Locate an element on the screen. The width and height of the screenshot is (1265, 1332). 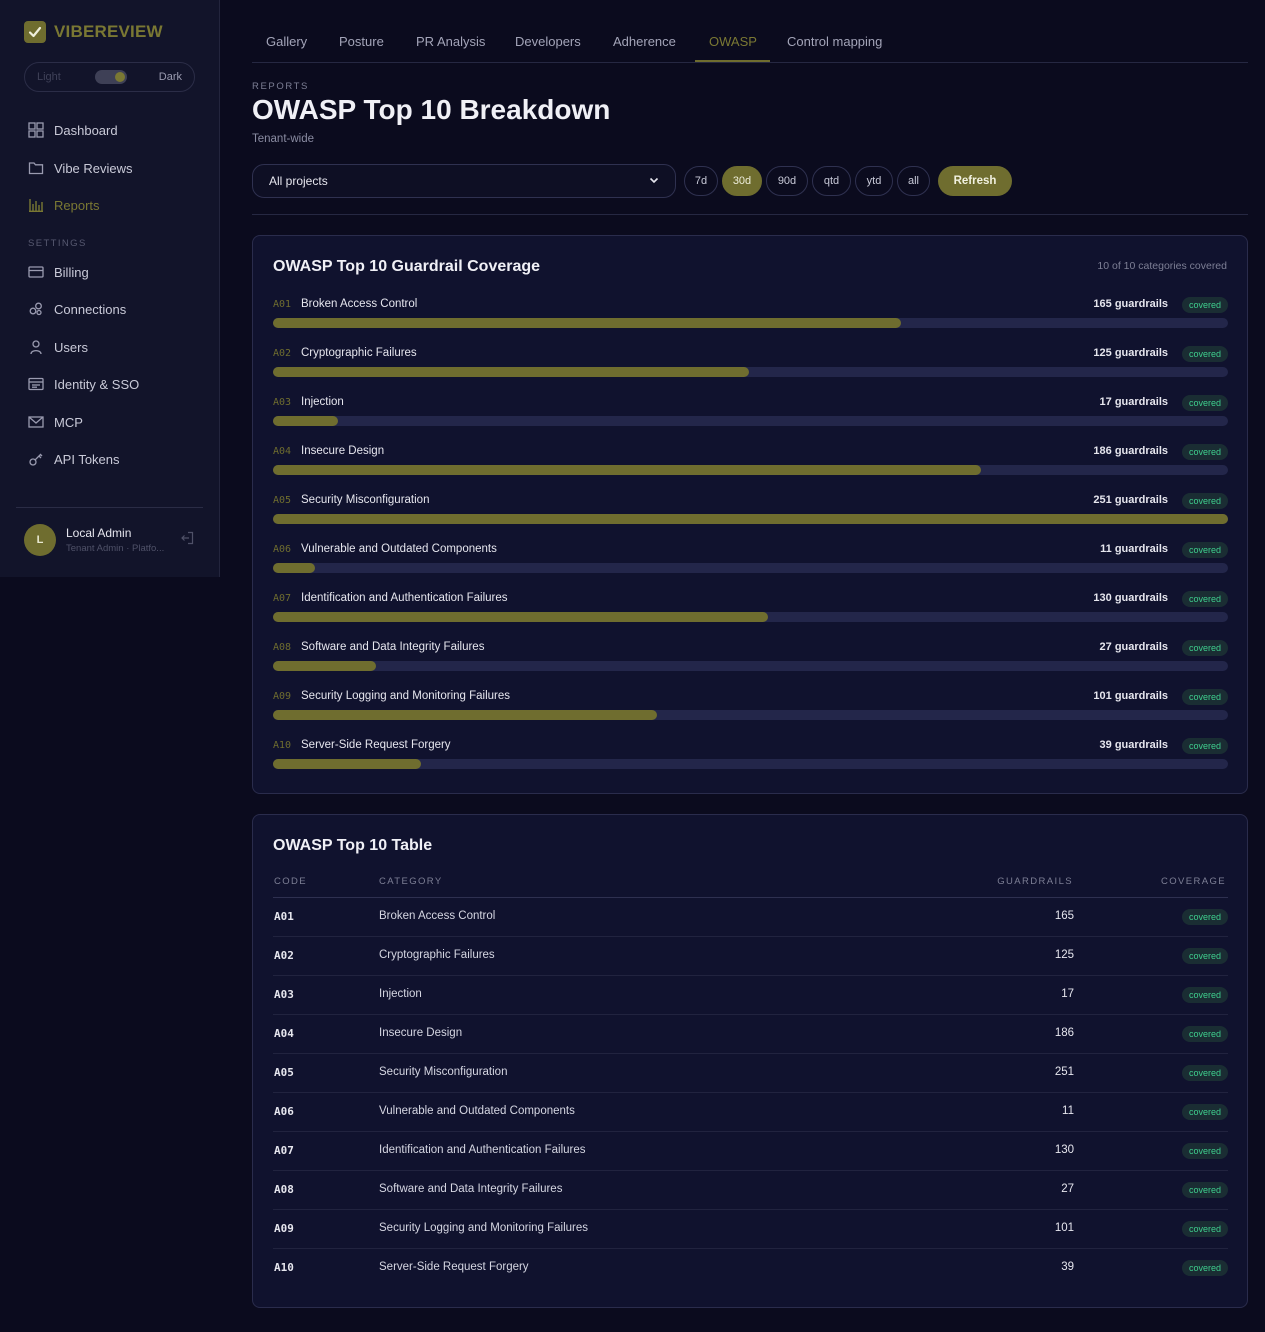
cell-guardrails: 165 is located at coordinates (1064, 916).